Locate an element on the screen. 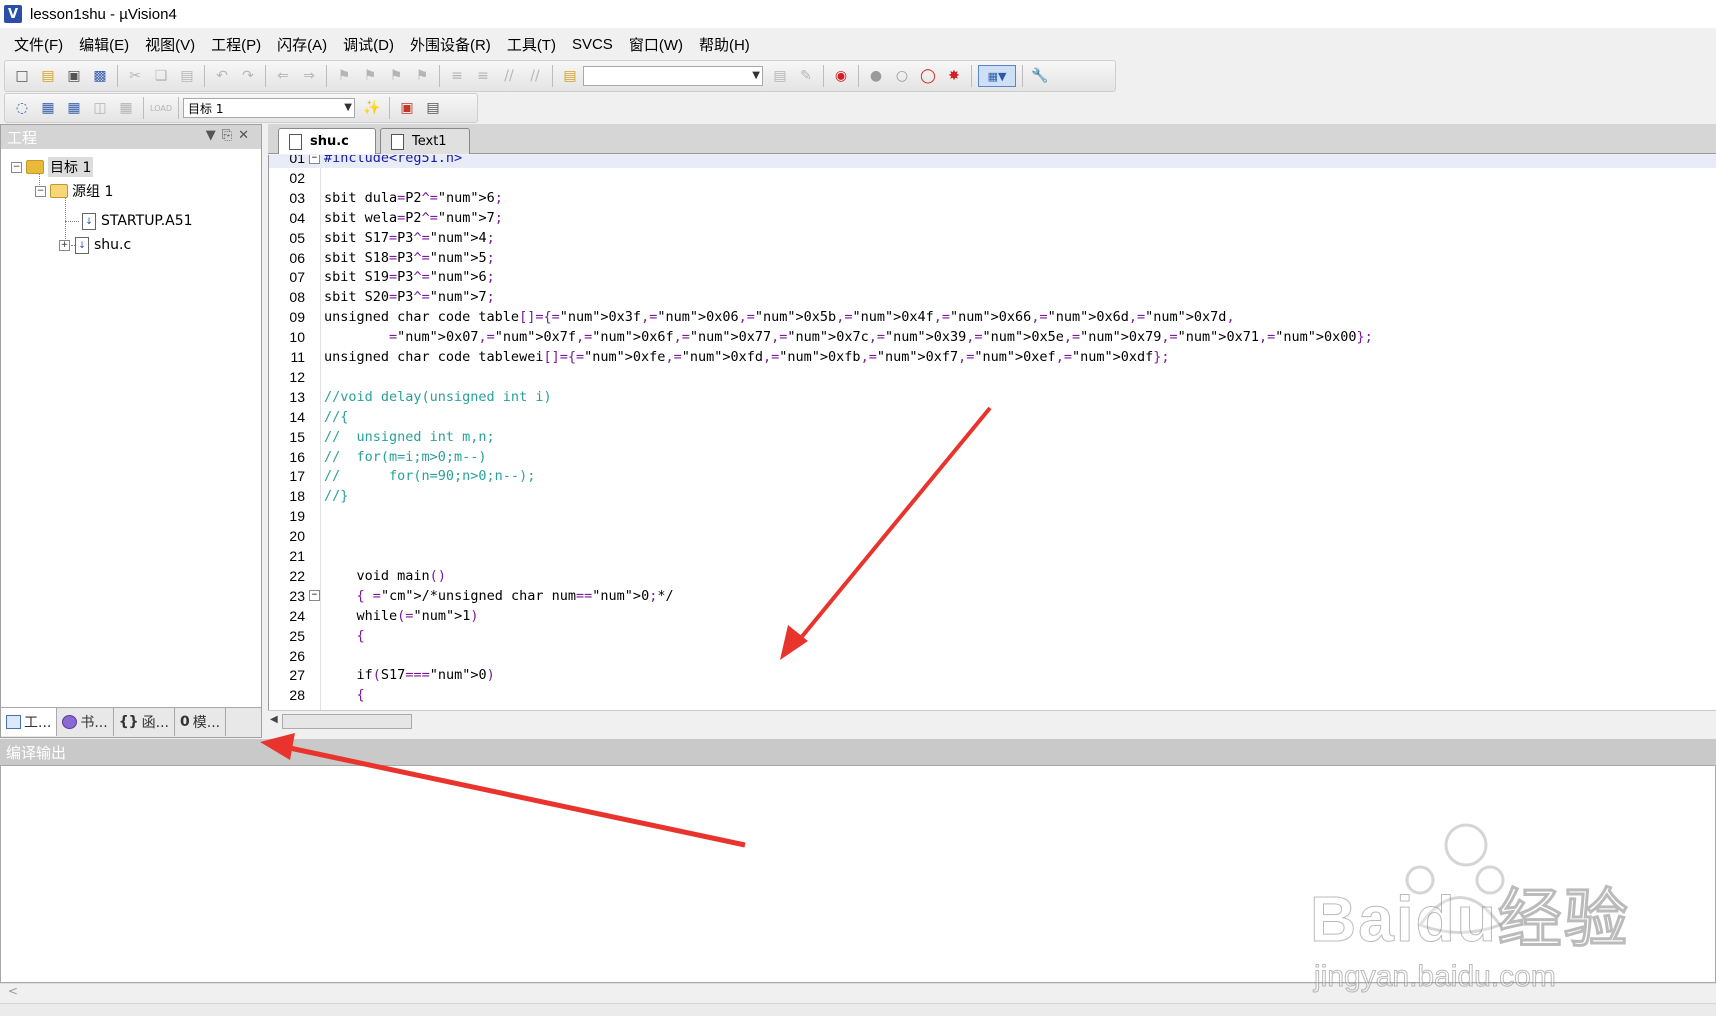  expand-icon: + is located at coordinates (64, 245).